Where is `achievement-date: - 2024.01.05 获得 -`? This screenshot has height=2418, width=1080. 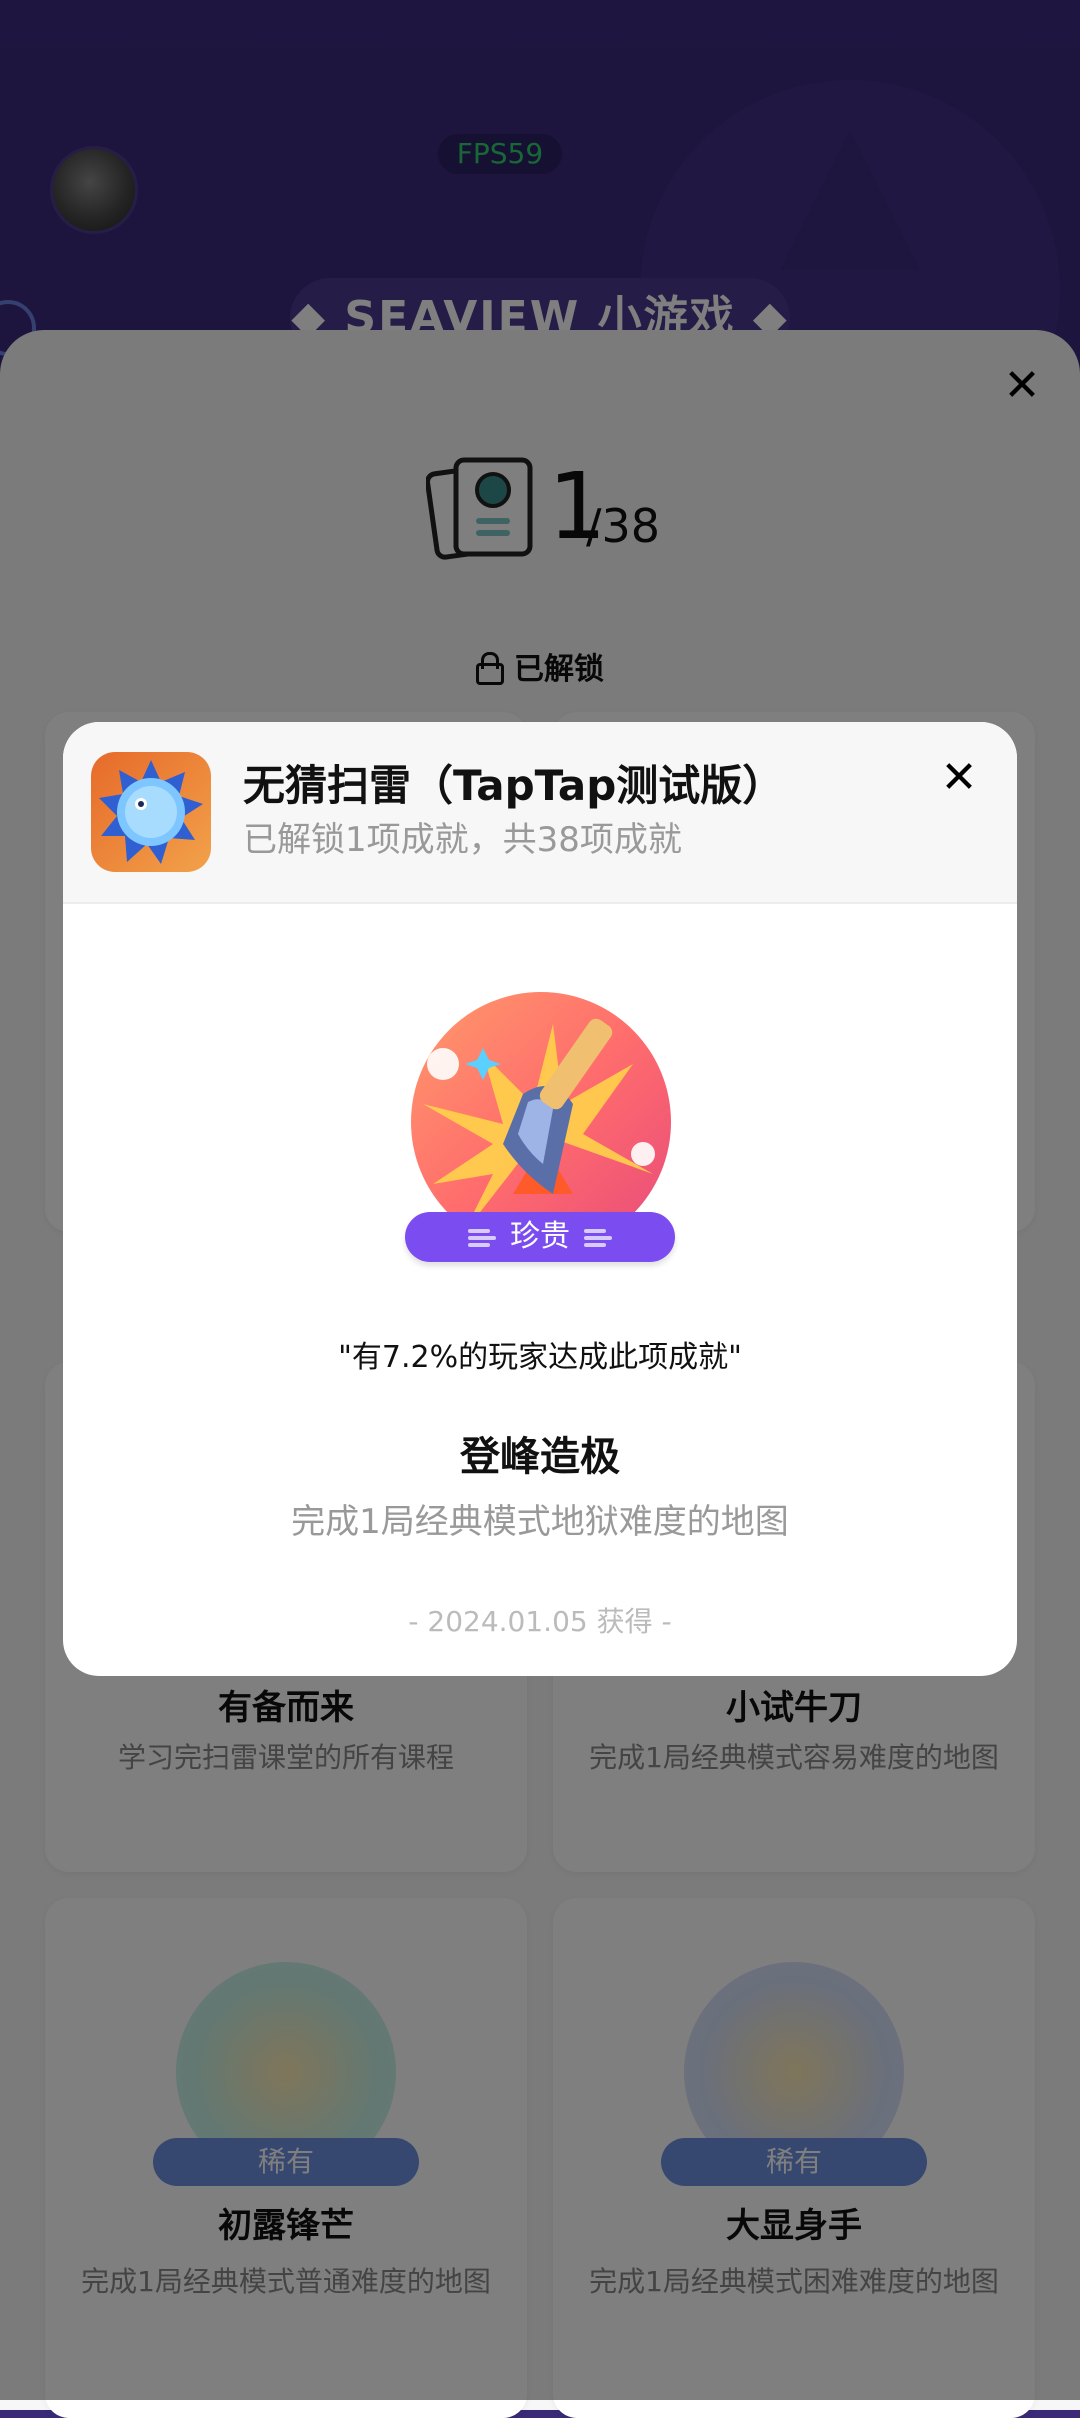
achievement-date: - 2024.01.05 获得 - is located at coordinates (540, 1621).